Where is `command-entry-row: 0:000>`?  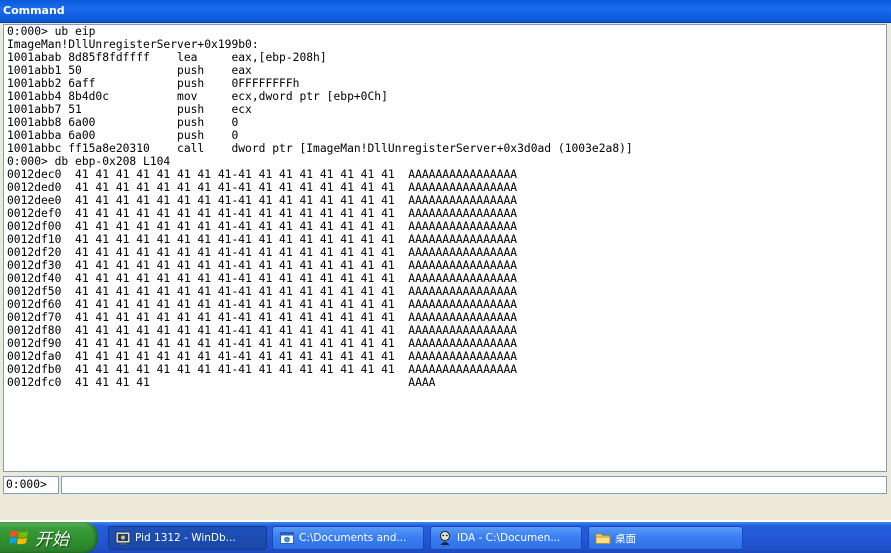
command-entry-row: 0:000> is located at coordinates (445, 485).